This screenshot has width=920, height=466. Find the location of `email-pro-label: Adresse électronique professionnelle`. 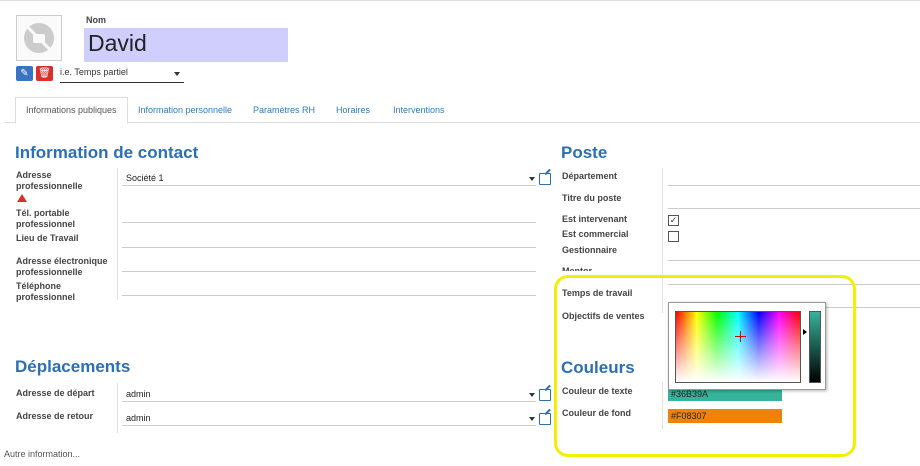

email-pro-label: Adresse électronique professionnelle is located at coordinates (62, 266).